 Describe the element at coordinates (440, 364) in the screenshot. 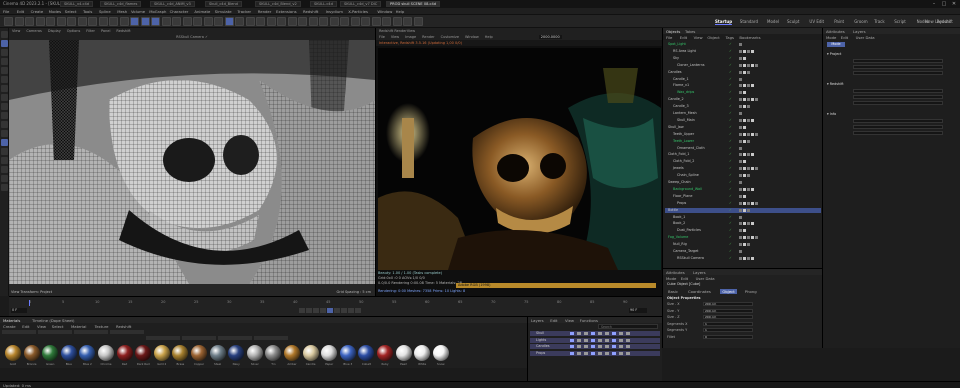

I see `material-label: Snow` at that location.